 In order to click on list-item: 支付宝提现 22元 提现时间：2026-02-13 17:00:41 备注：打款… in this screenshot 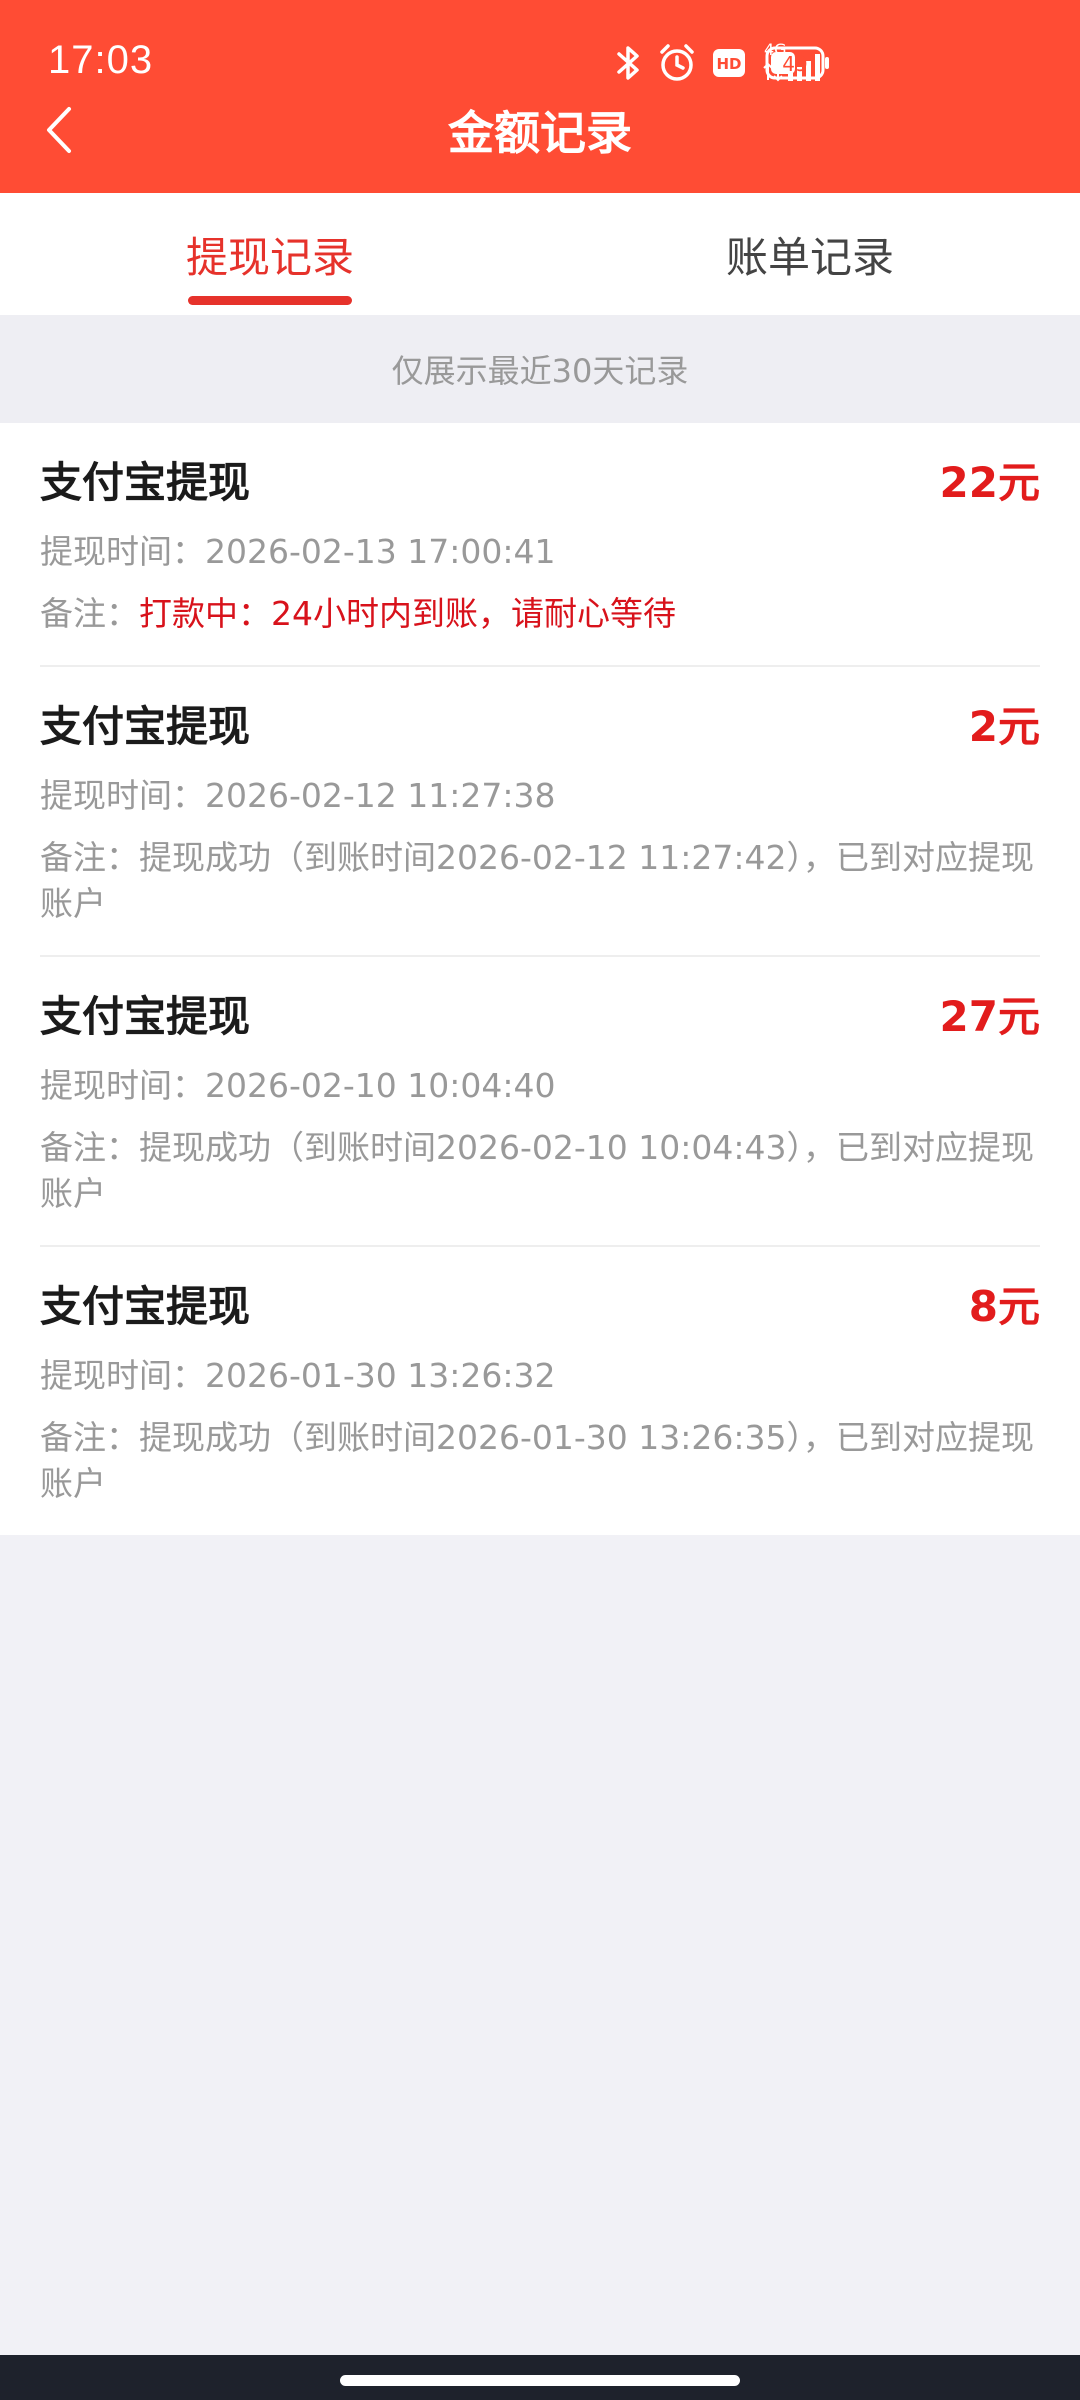, I will do `click(540, 545)`.